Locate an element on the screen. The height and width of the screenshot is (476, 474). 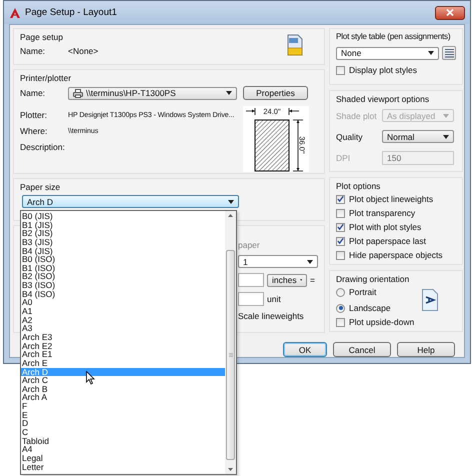
scale-dropdown: 1 is located at coordinates (278, 261).